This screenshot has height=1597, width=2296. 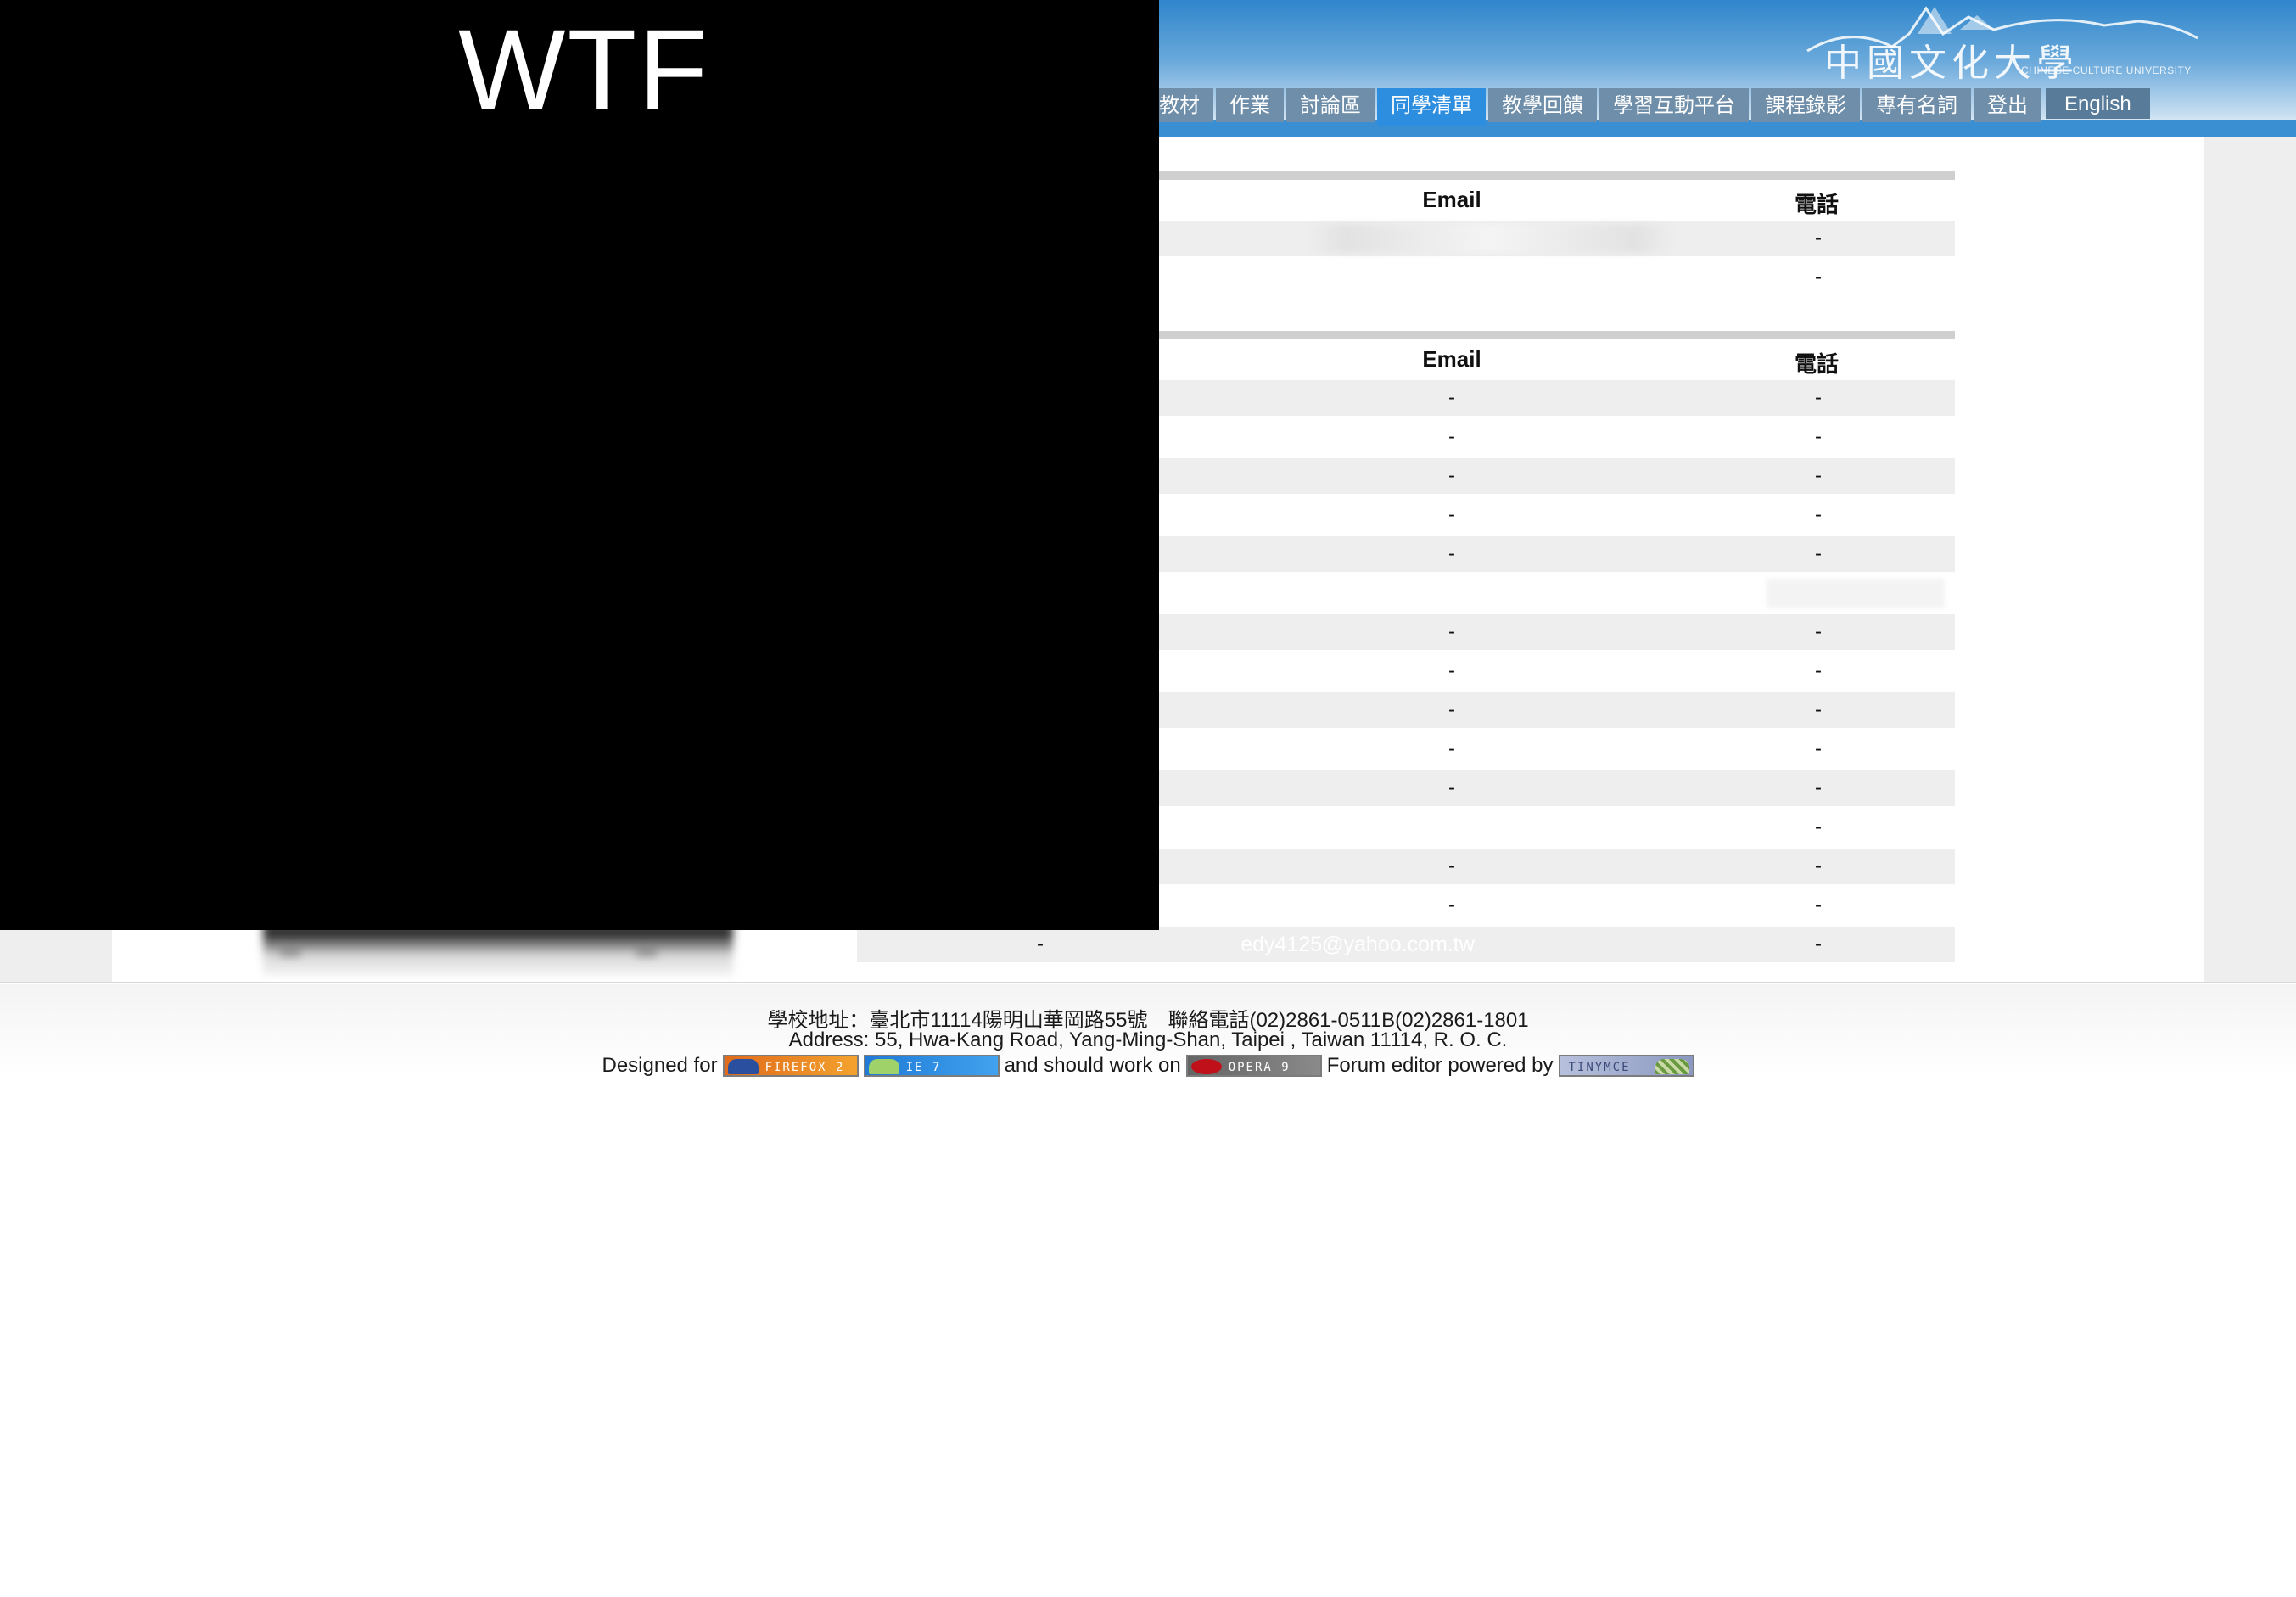 What do you see at coordinates (2098, 103) in the screenshot?
I see `tab-english: English` at bounding box center [2098, 103].